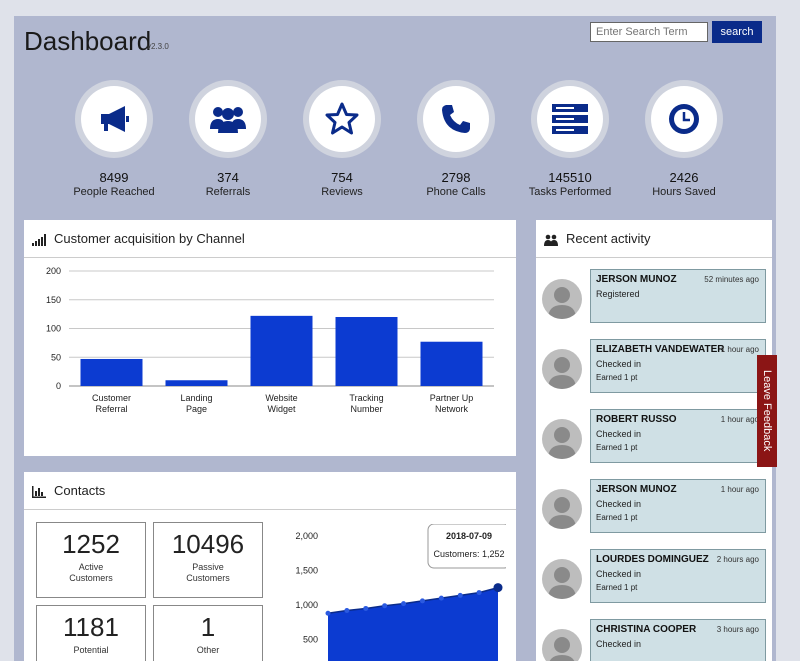 Image resolution: width=800 pixels, height=661 pixels. What do you see at coordinates (91, 544) in the screenshot?
I see `kpi-value: 1252` at bounding box center [91, 544].